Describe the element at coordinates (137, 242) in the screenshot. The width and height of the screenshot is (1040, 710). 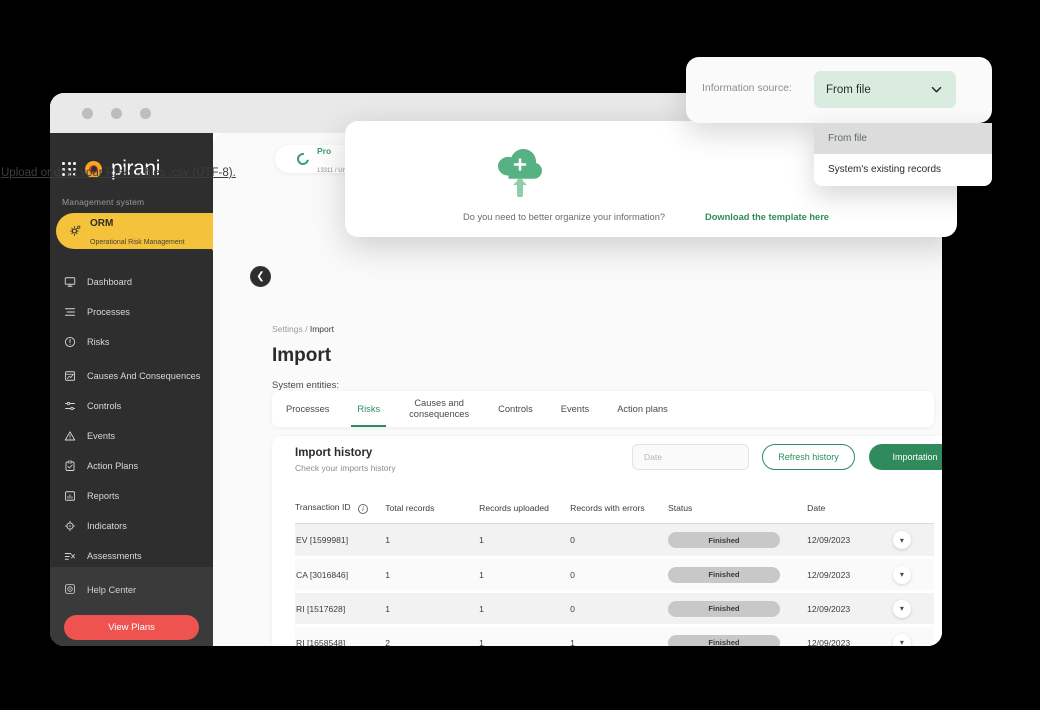
I see `orm-subtitle: Operational Risk Management` at that location.